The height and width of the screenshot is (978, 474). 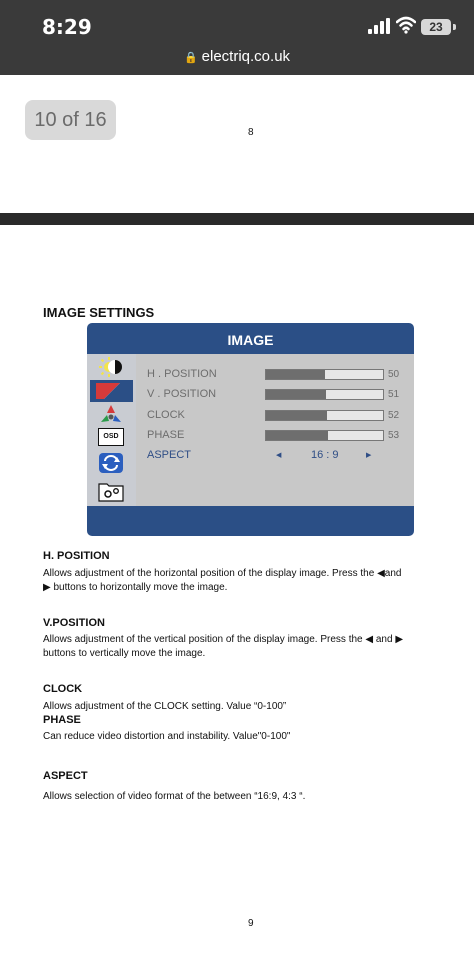 What do you see at coordinates (182, 394) in the screenshot?
I see `v-position-label: V . POSITION` at bounding box center [182, 394].